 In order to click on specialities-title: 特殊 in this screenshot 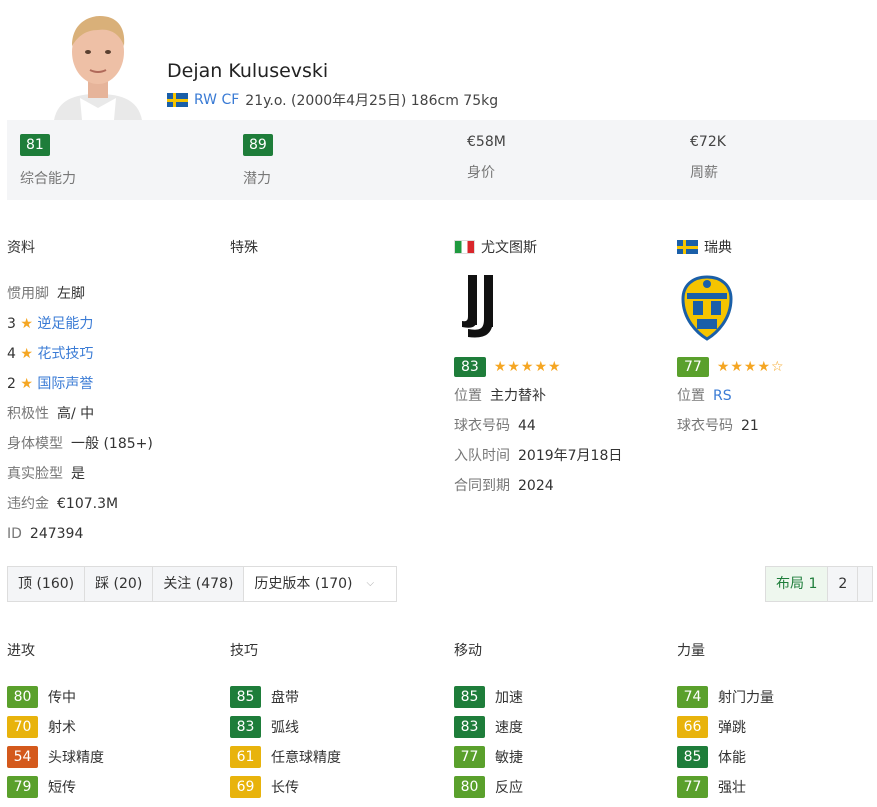, I will do `click(244, 248)`.